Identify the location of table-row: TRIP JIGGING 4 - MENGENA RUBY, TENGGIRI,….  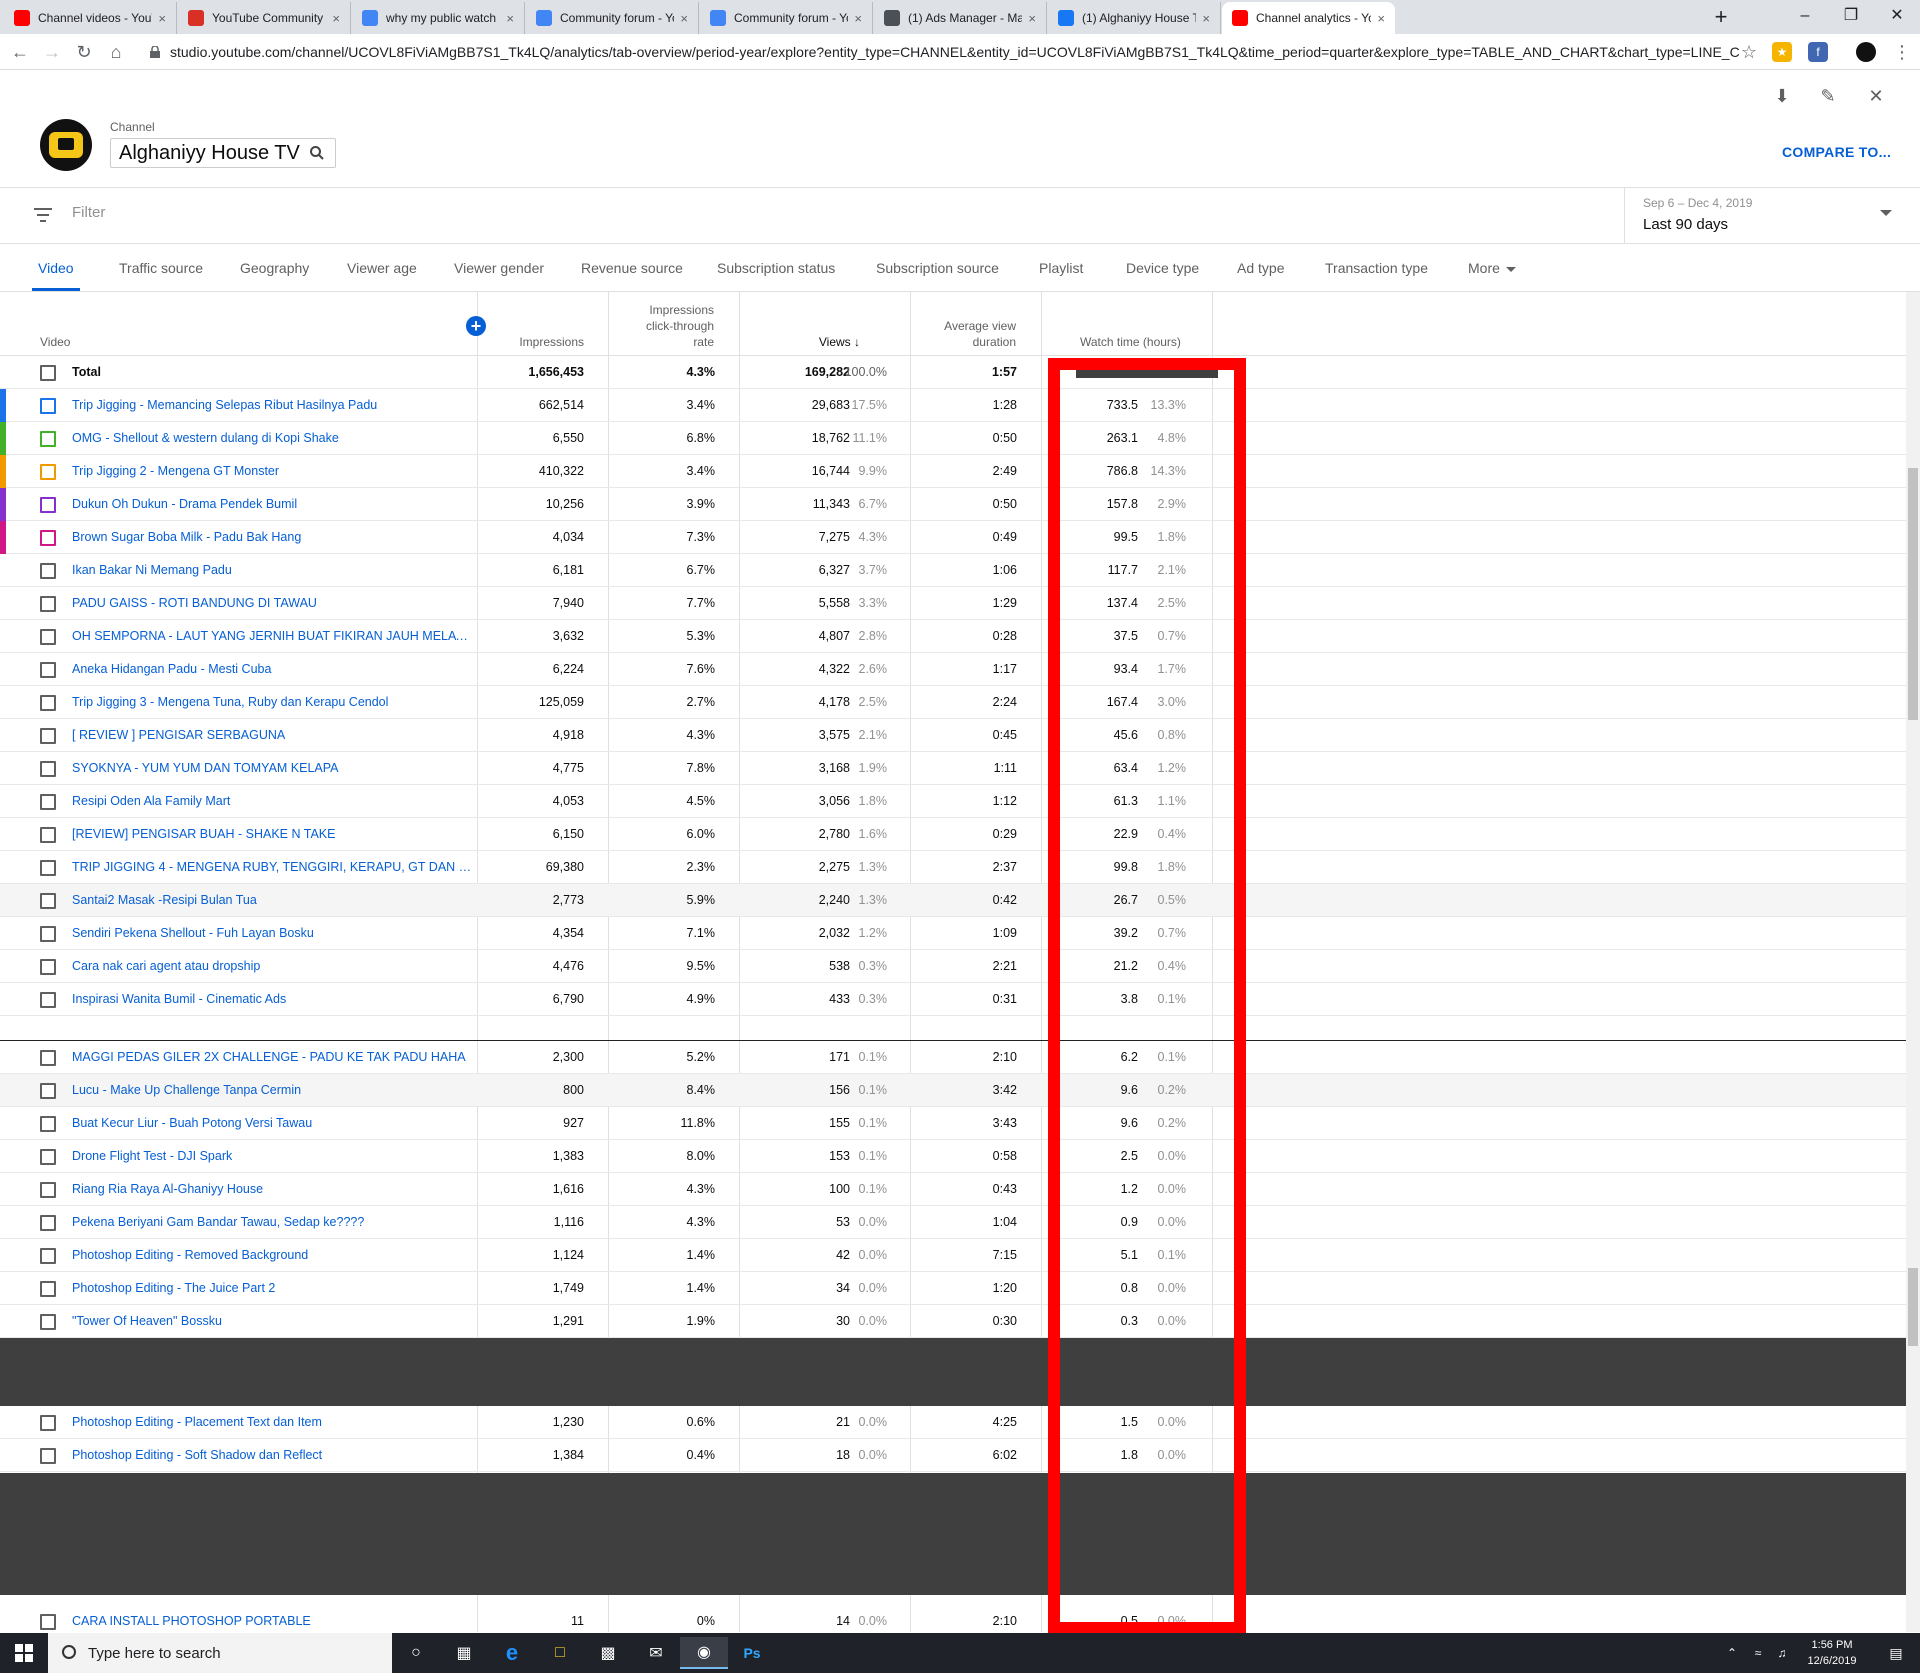
(954, 867).